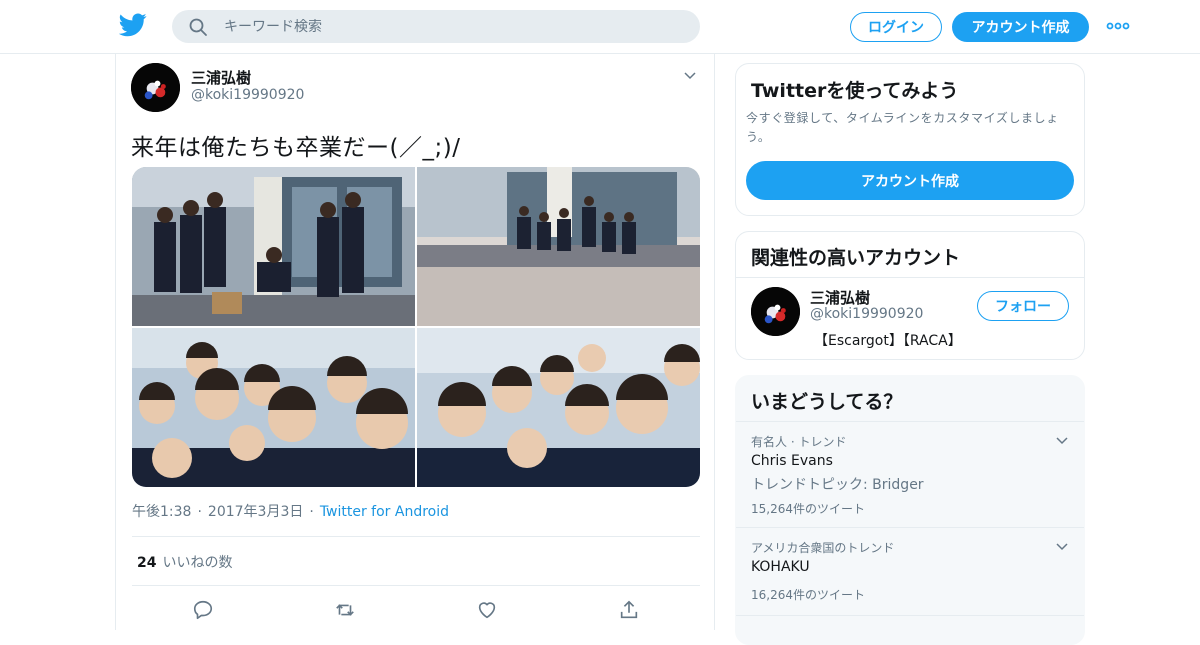 The image size is (1200, 645). What do you see at coordinates (856, 258) in the screenshot?
I see `related-accounts-title: 関連性の高いアカウント` at bounding box center [856, 258].